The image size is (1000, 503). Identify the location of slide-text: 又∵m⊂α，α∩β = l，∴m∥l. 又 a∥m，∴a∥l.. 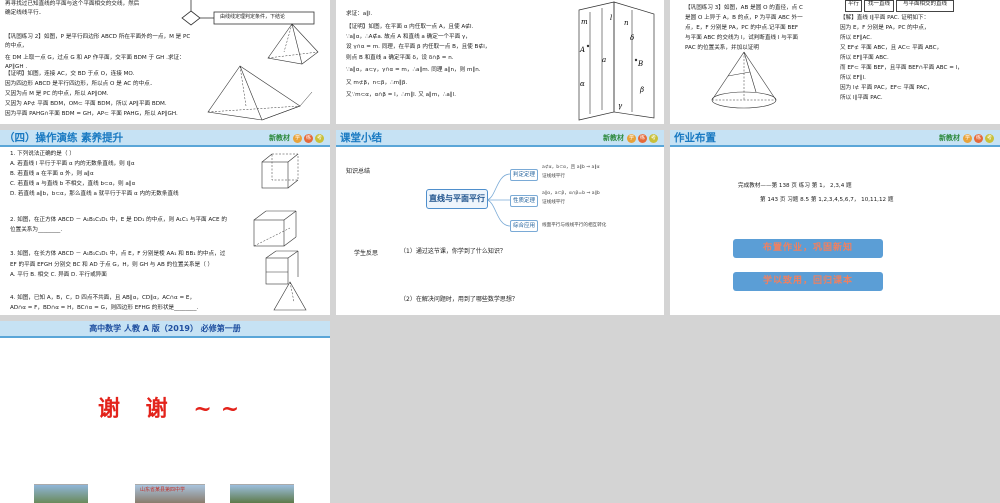
(401, 95).